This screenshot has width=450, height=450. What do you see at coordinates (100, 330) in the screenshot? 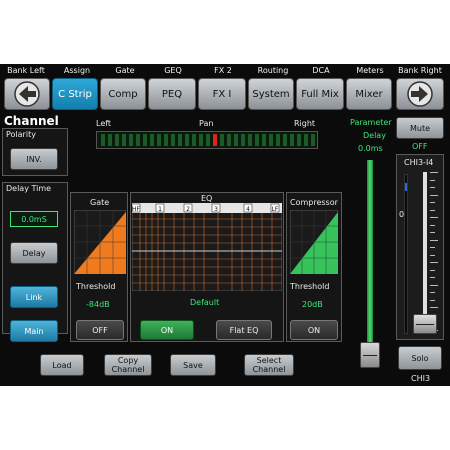
I see `gate-off-button: OFF` at bounding box center [100, 330].